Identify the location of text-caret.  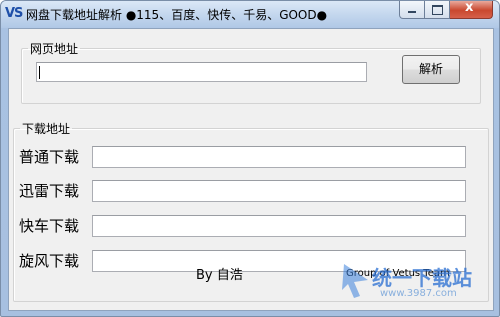
(39, 72).